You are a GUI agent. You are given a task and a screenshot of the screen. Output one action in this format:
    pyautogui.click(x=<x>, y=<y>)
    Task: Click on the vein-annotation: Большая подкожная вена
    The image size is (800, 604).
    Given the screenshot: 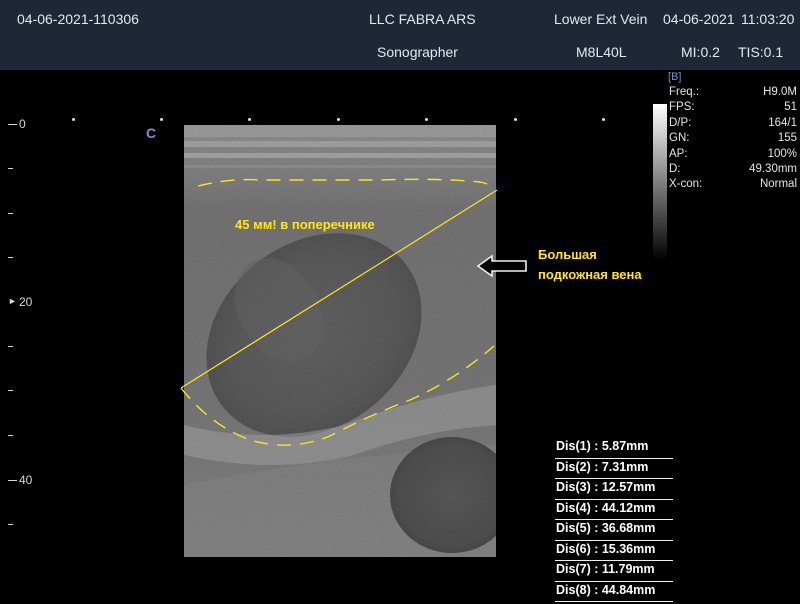 What is the action you would take?
    pyautogui.click(x=590, y=265)
    